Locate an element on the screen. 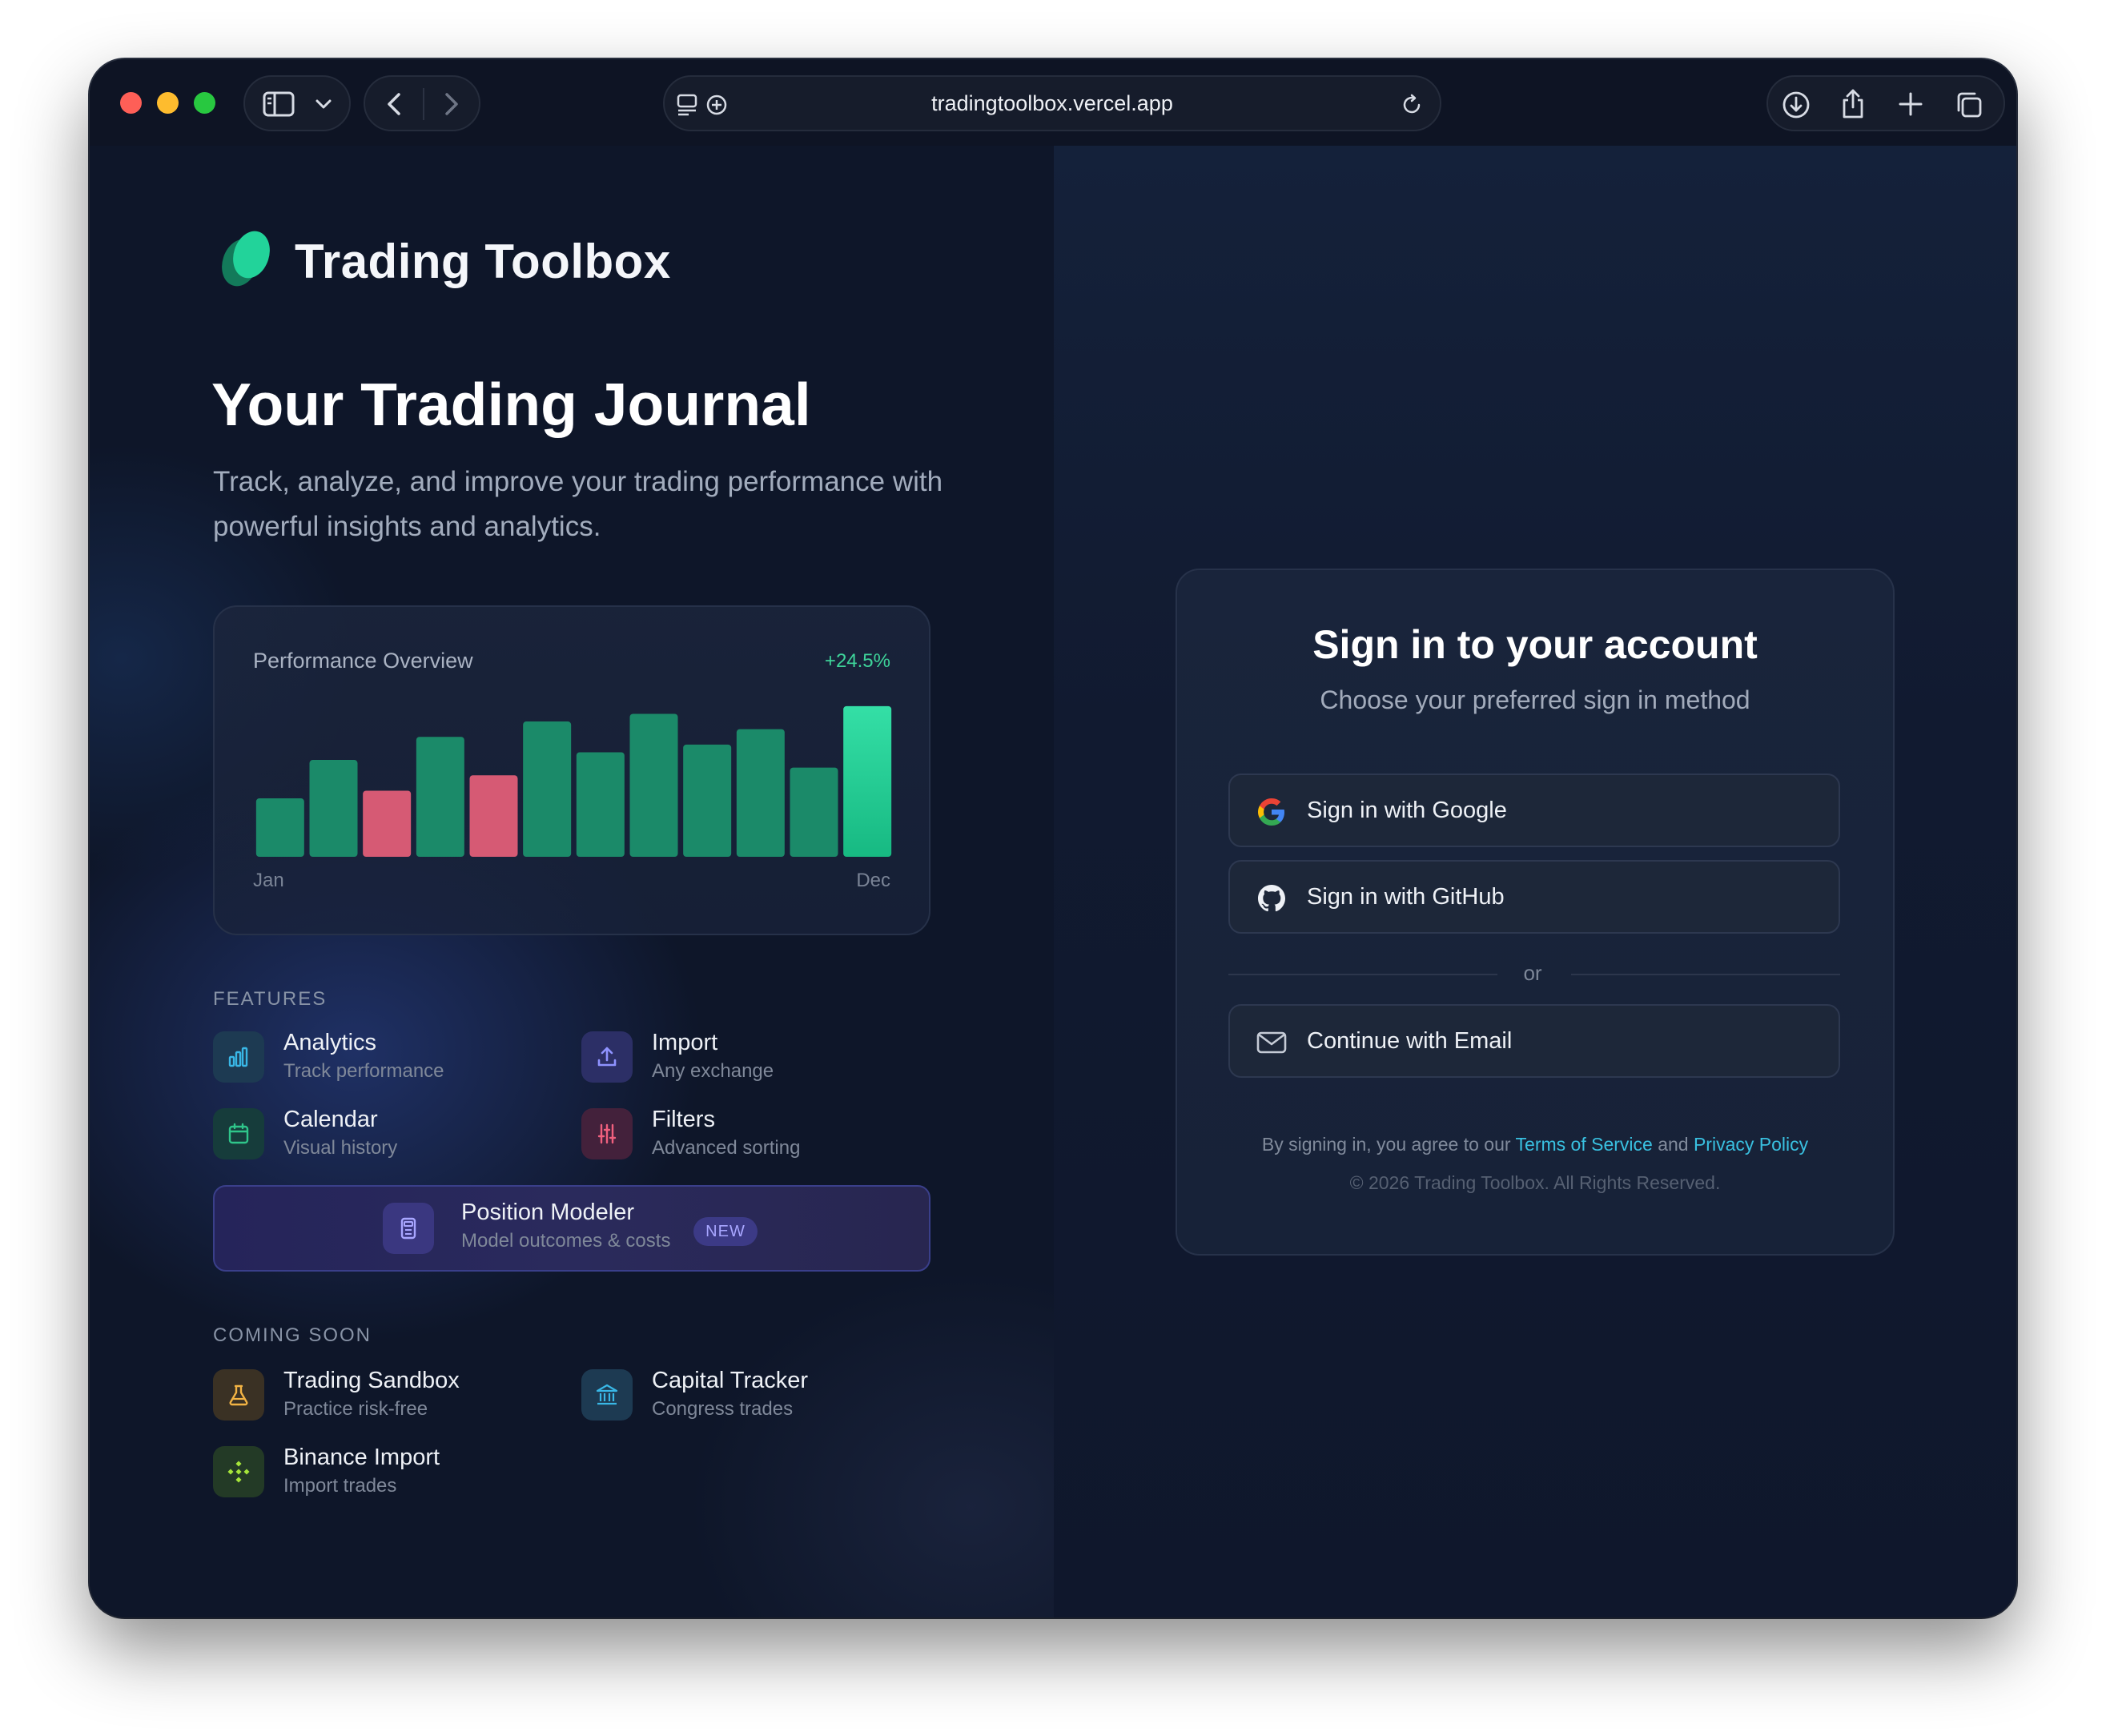 The image size is (2106, 1736). terms-of-service-link: Terms of Service is located at coordinates (1584, 1144).